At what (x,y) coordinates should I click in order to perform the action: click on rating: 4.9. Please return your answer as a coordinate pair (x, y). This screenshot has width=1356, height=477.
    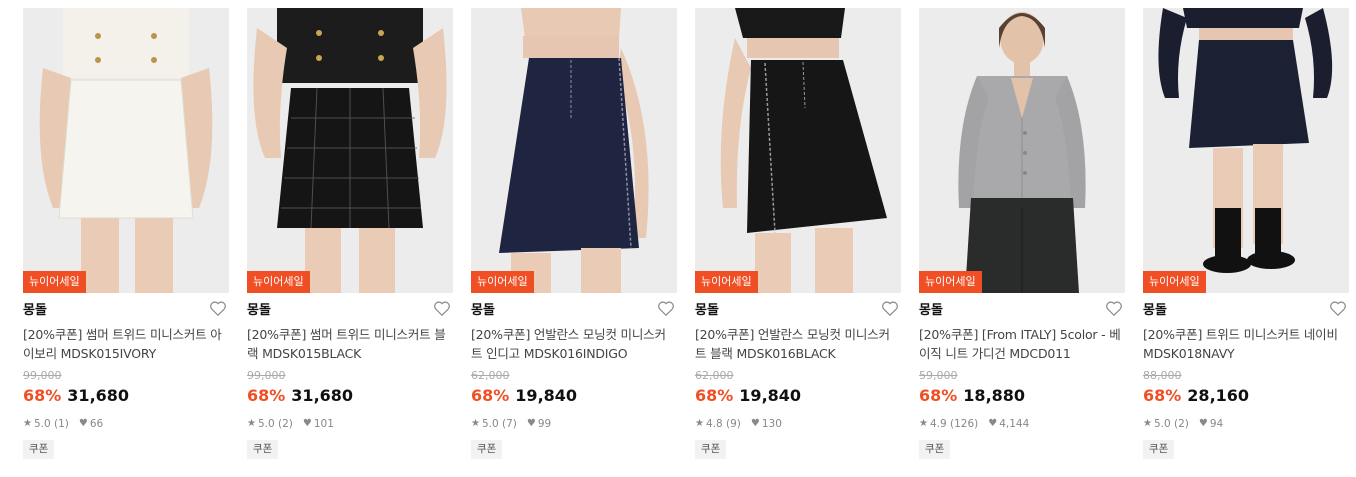
    Looking at the image, I should click on (938, 424).